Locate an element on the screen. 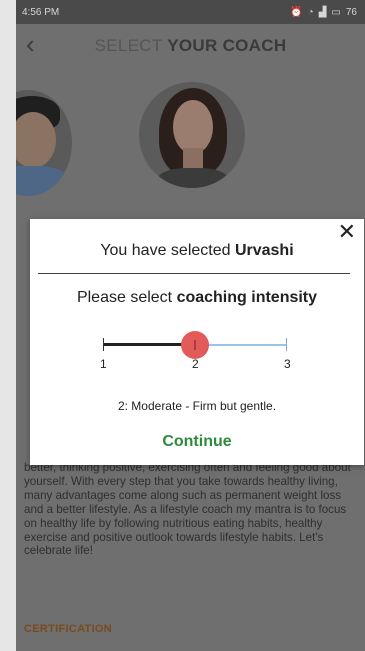  battery-level: 76 is located at coordinates (351, 12).